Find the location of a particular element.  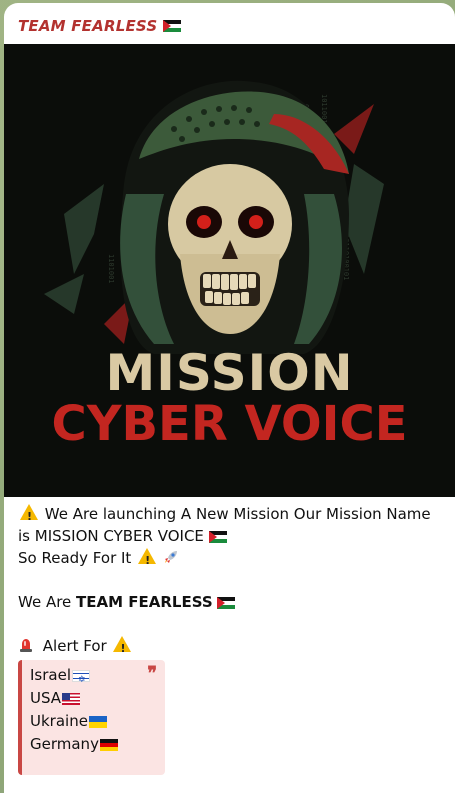

usa-flag-icon is located at coordinates (71, 698).